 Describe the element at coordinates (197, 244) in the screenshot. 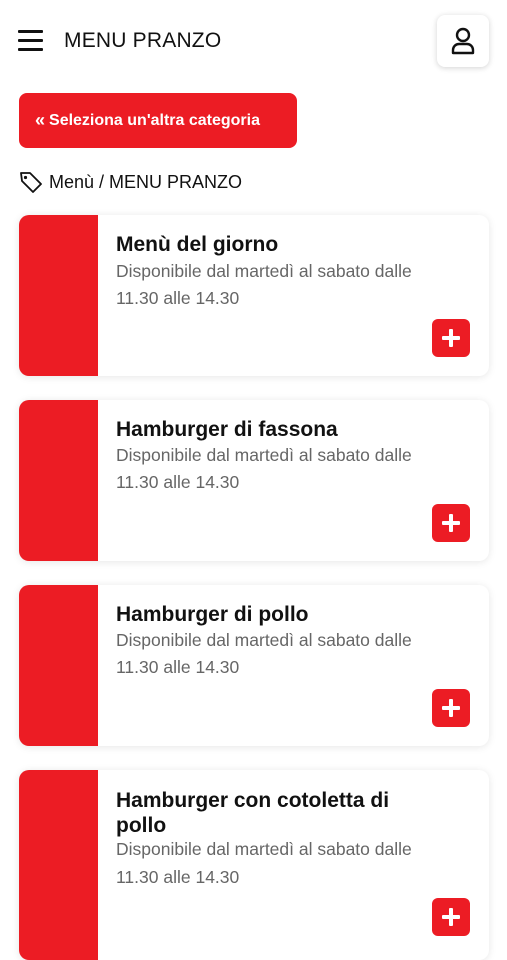

I see `product-title: Menù del giorno` at that location.